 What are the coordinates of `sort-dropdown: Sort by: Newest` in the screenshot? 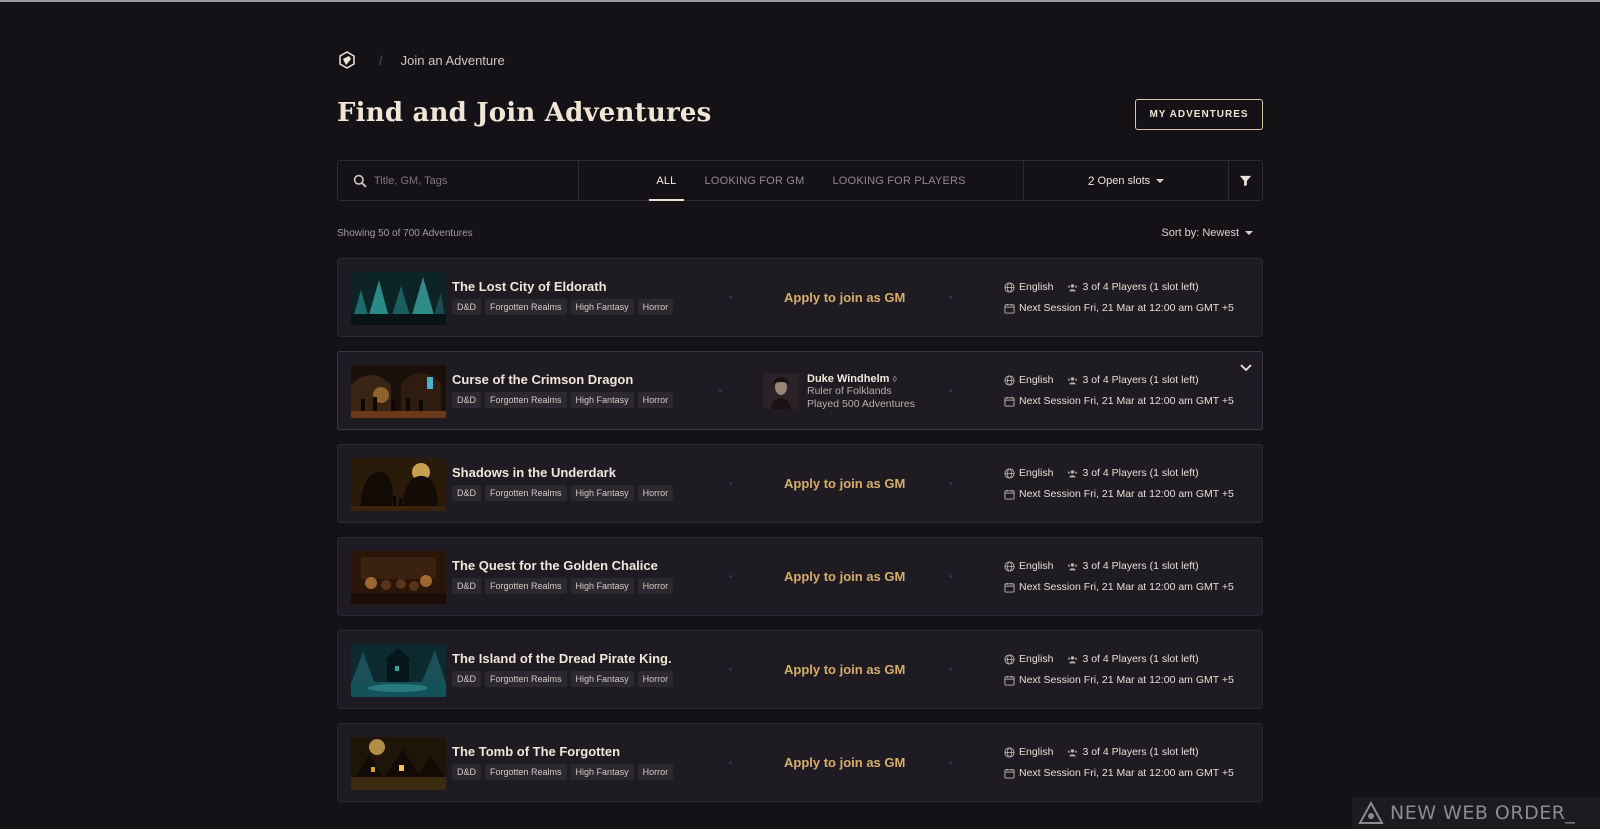 It's located at (1207, 233).